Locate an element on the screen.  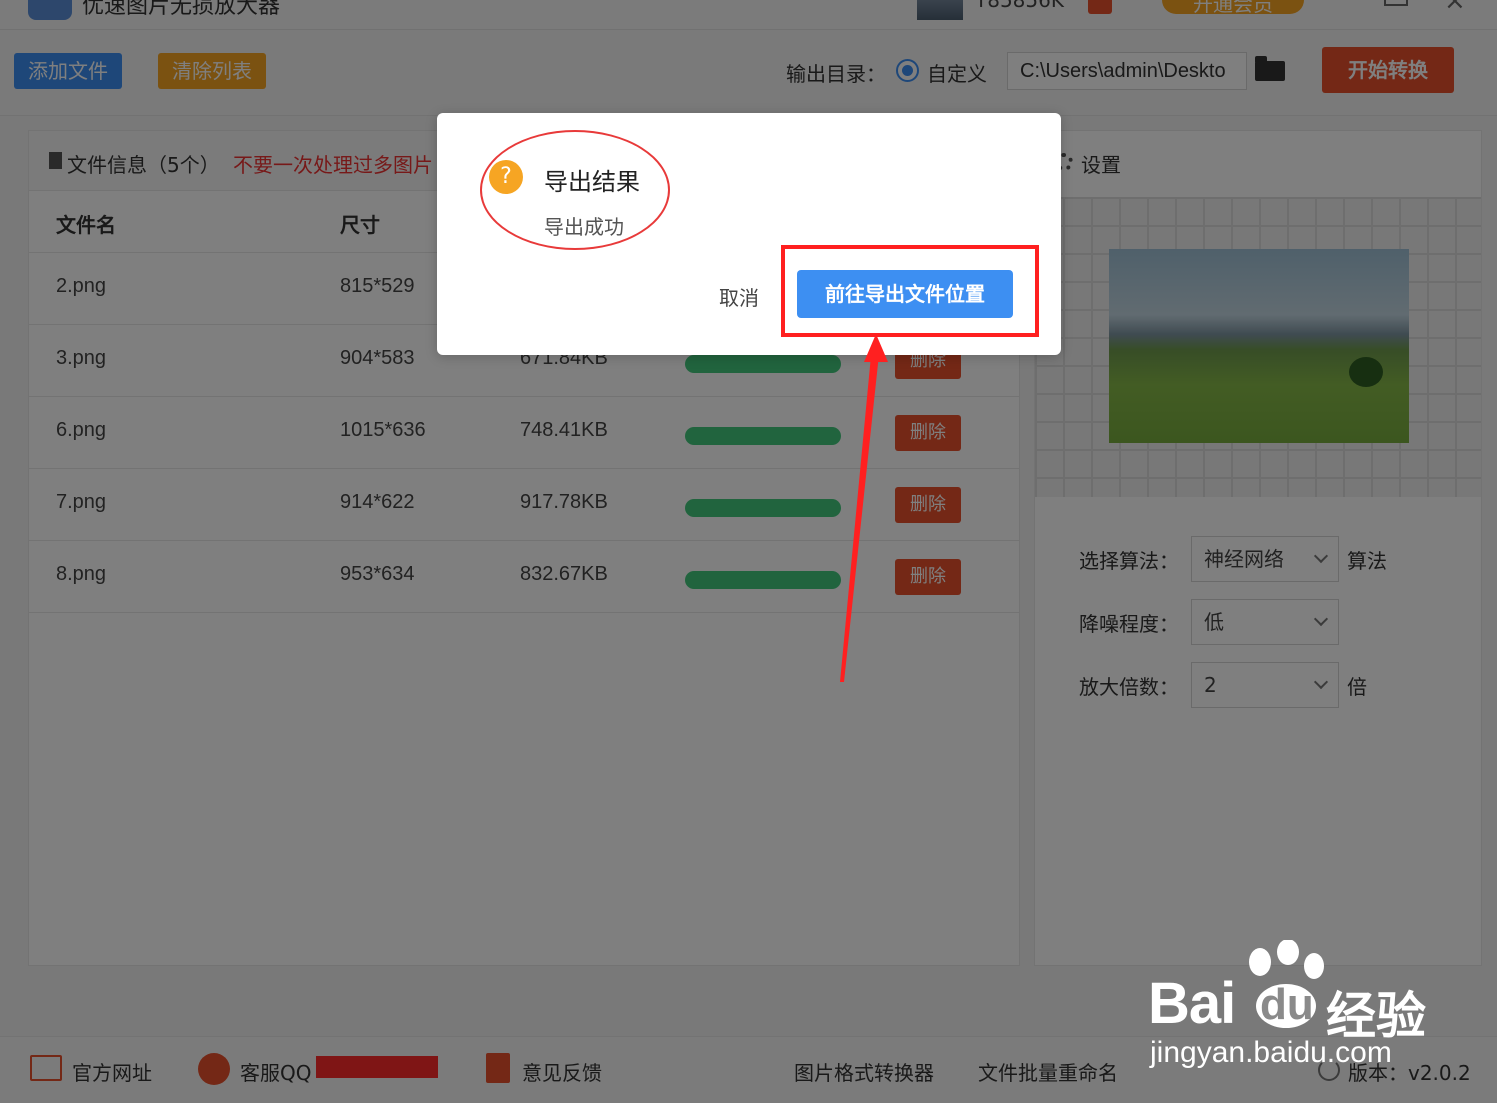
annotation-arrow-head is located at coordinates (876, 348).